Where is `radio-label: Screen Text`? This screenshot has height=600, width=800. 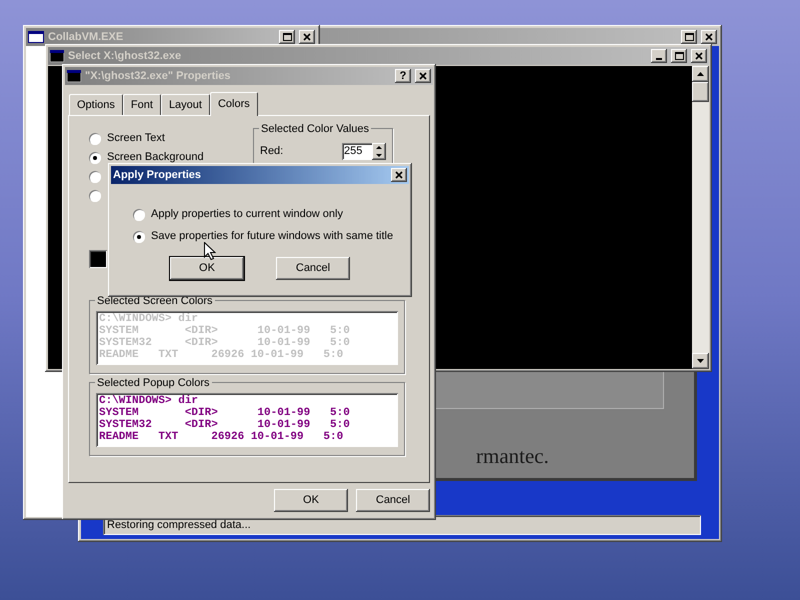
radio-label: Screen Text is located at coordinates (136, 138).